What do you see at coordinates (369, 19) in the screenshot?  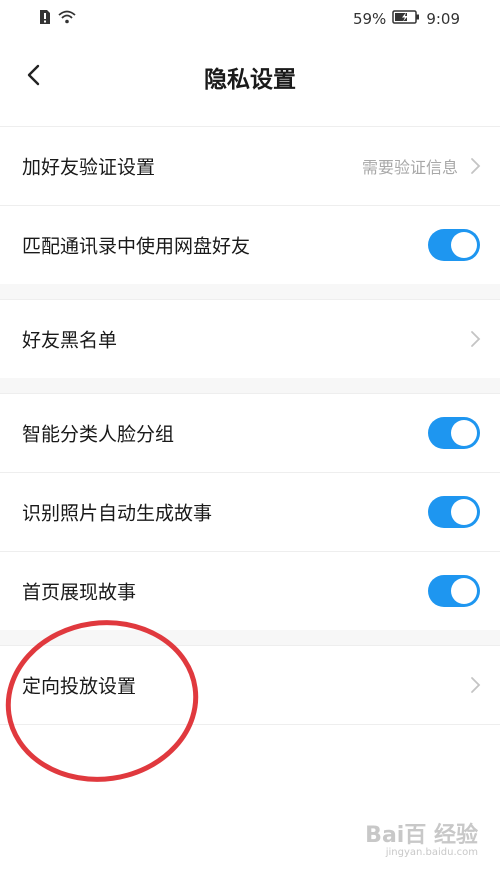 I see `battery-percent: 59%` at bounding box center [369, 19].